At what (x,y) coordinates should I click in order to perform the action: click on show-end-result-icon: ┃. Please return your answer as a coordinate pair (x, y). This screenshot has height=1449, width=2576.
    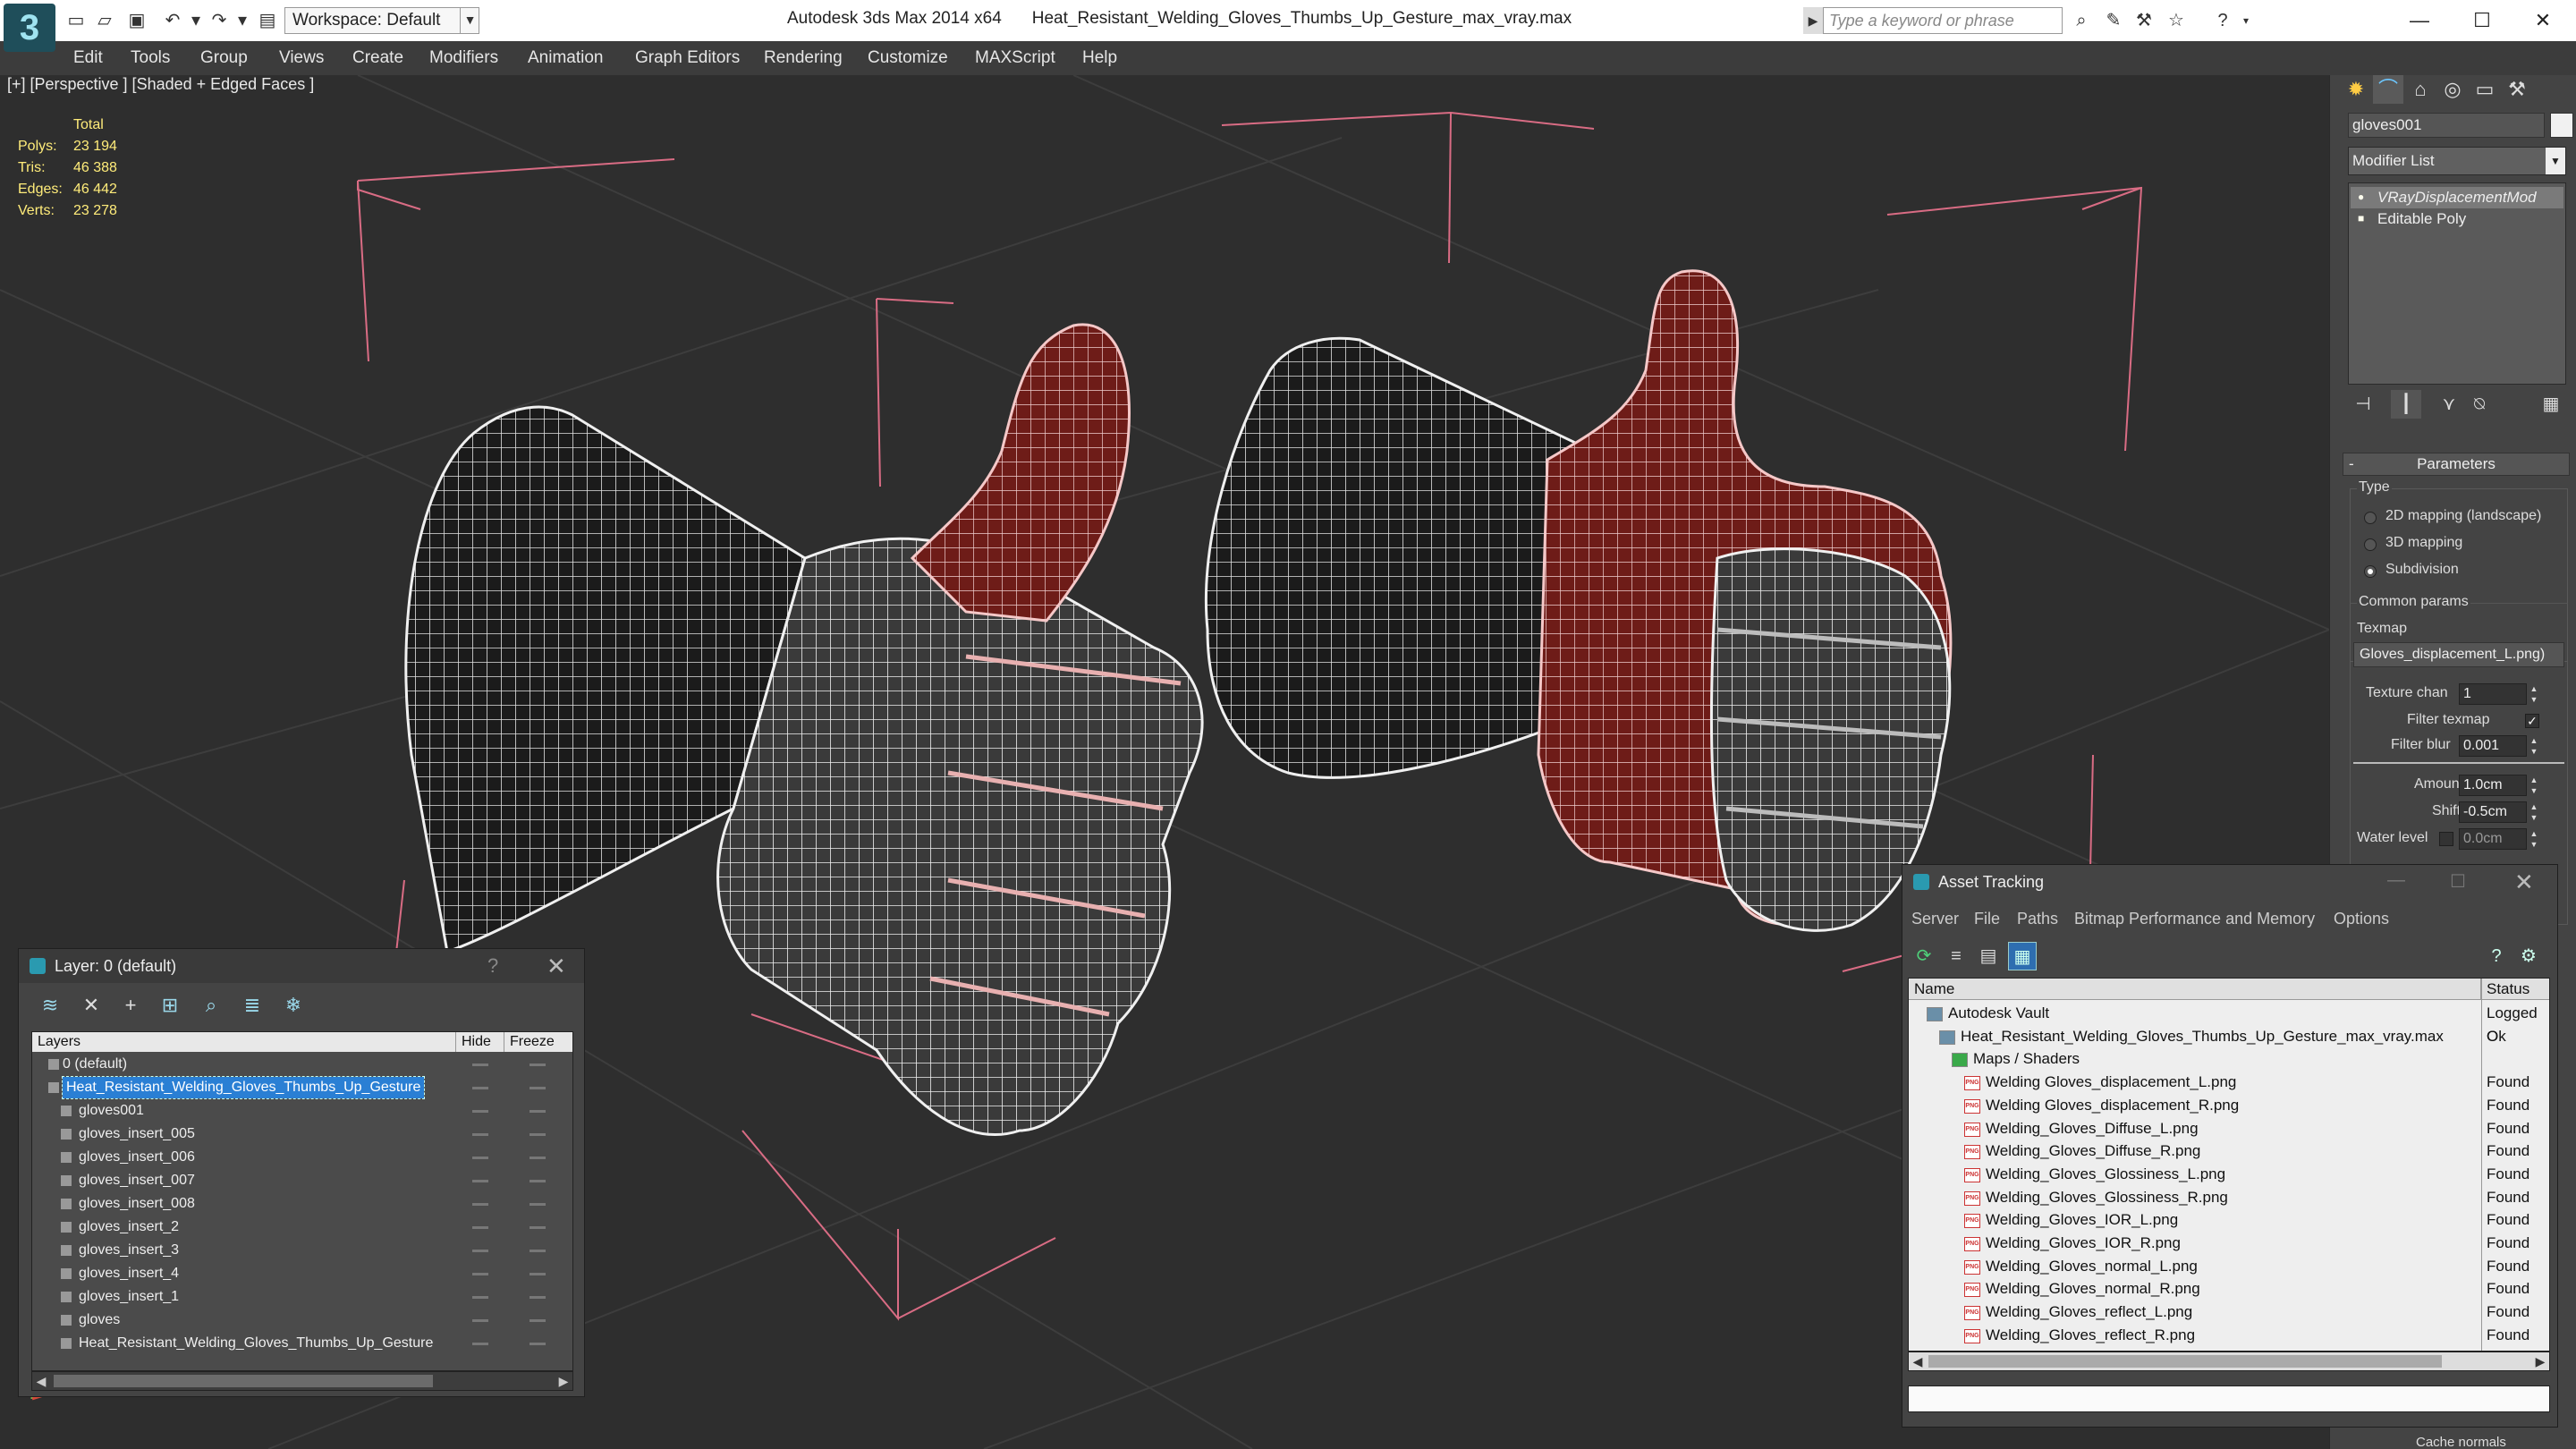
    Looking at the image, I should click on (2406, 404).